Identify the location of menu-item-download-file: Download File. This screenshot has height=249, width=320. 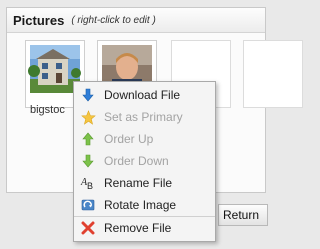
(144, 95).